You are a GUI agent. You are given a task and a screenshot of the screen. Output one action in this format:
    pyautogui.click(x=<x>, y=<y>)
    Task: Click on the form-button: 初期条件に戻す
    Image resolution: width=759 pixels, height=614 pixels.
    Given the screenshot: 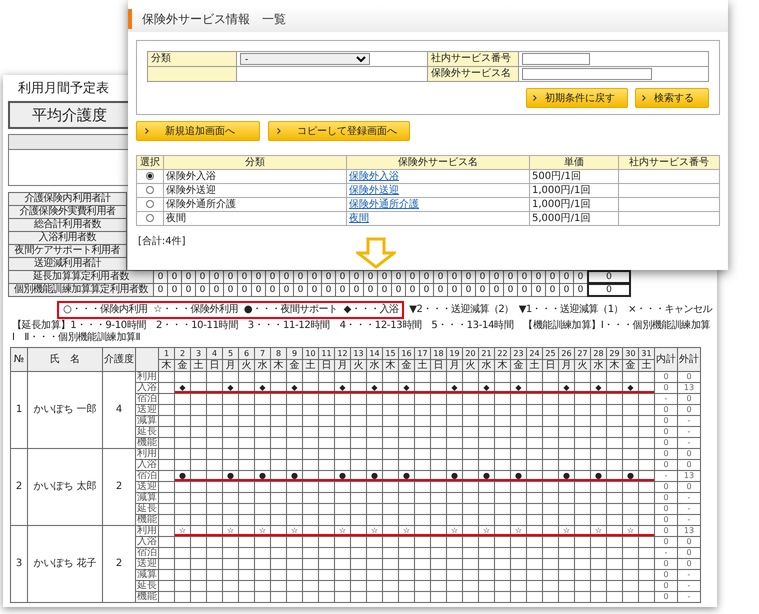 What is the action you would take?
    pyautogui.click(x=577, y=98)
    